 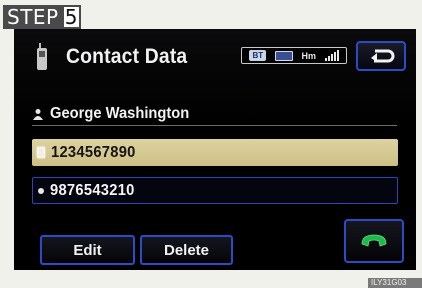 What do you see at coordinates (93, 152) in the screenshot?
I see `phone-number: 1234567890` at bounding box center [93, 152].